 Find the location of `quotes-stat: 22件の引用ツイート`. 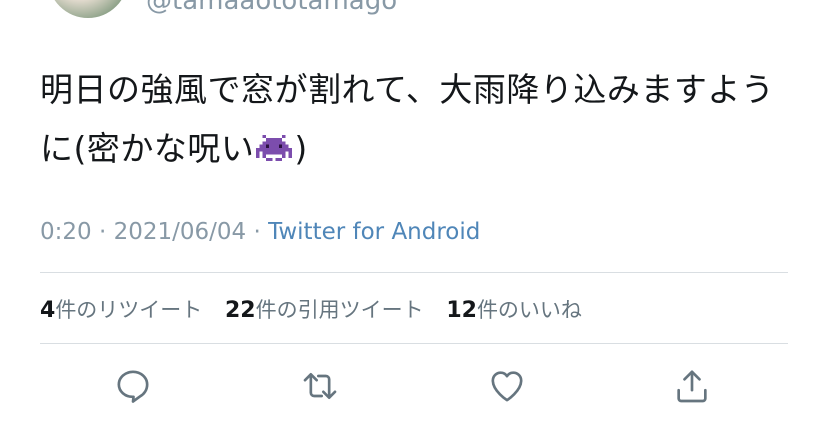

quotes-stat: 22件の引用ツイート is located at coordinates (324, 310).